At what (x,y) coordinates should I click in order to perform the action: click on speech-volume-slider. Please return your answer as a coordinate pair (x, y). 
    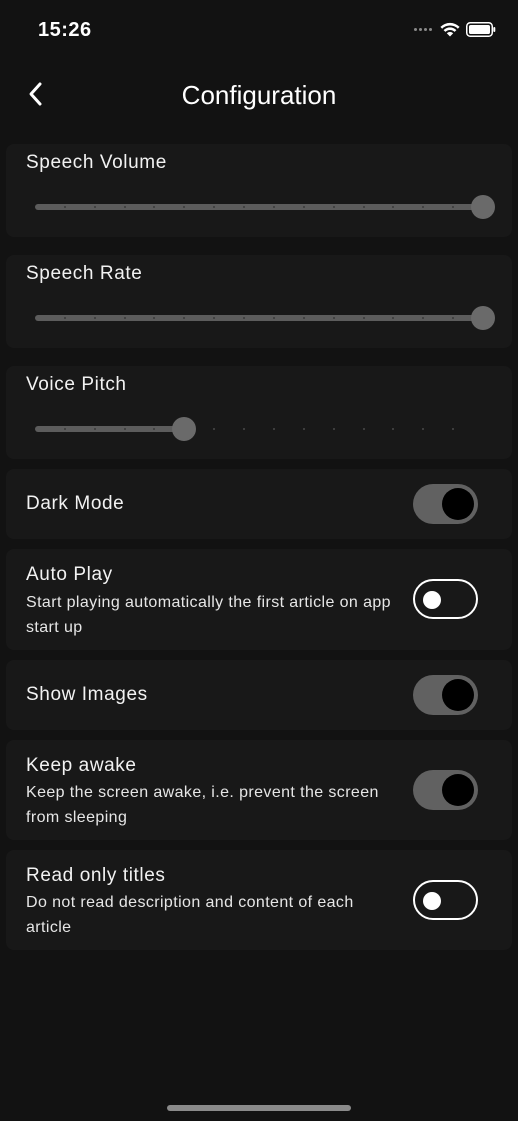
    Looking at the image, I should click on (265, 207).